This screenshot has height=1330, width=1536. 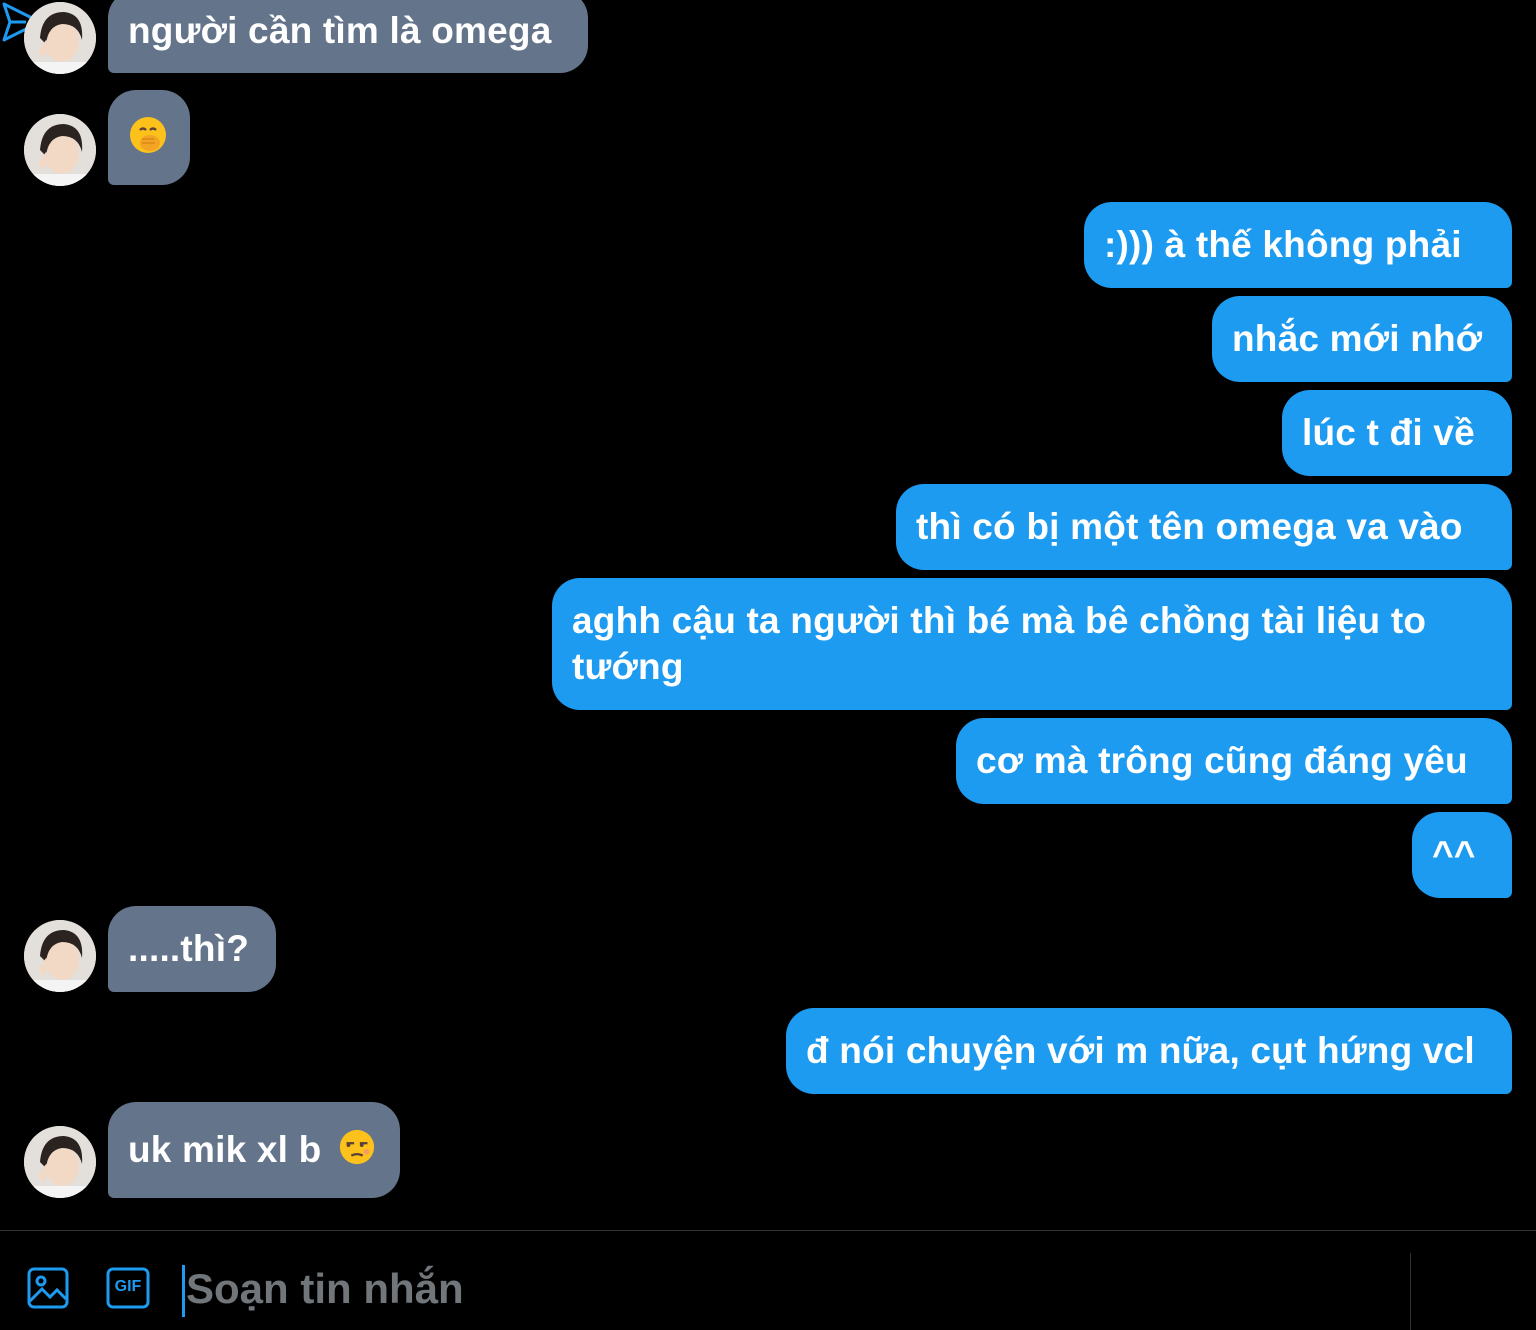 I want to click on message-text: đ nói chuyện với m nữa, cụt hứng vcl, so click(x=1140, y=1050).